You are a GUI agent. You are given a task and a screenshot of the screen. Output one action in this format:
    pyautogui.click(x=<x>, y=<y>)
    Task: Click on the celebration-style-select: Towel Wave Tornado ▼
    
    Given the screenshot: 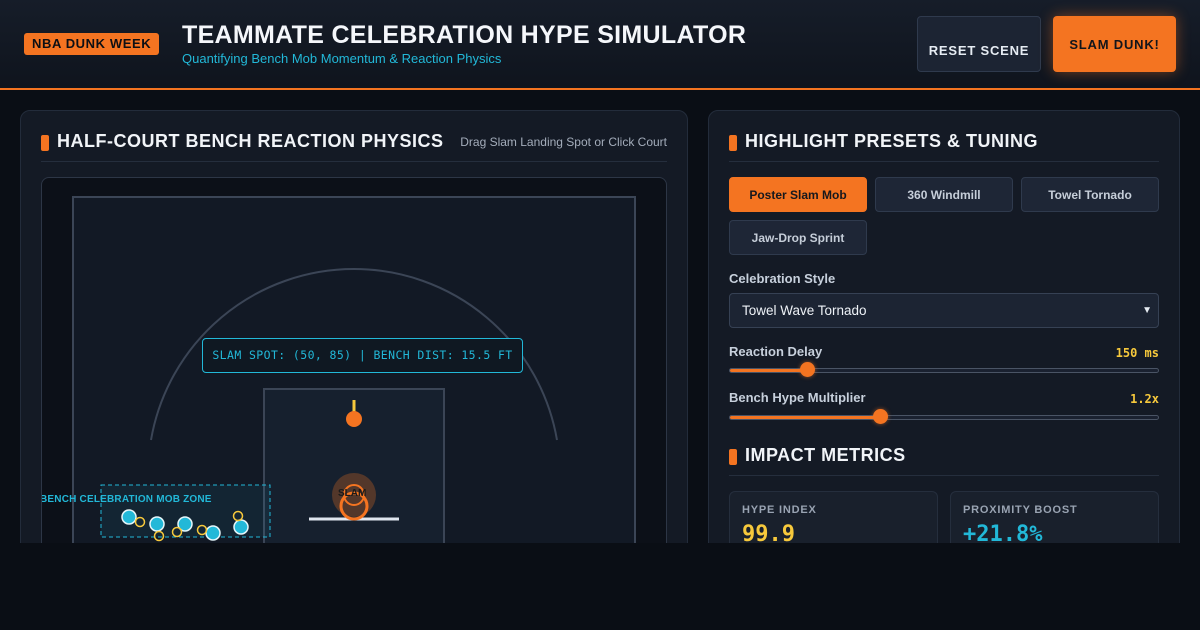 What is the action you would take?
    pyautogui.click(x=944, y=310)
    